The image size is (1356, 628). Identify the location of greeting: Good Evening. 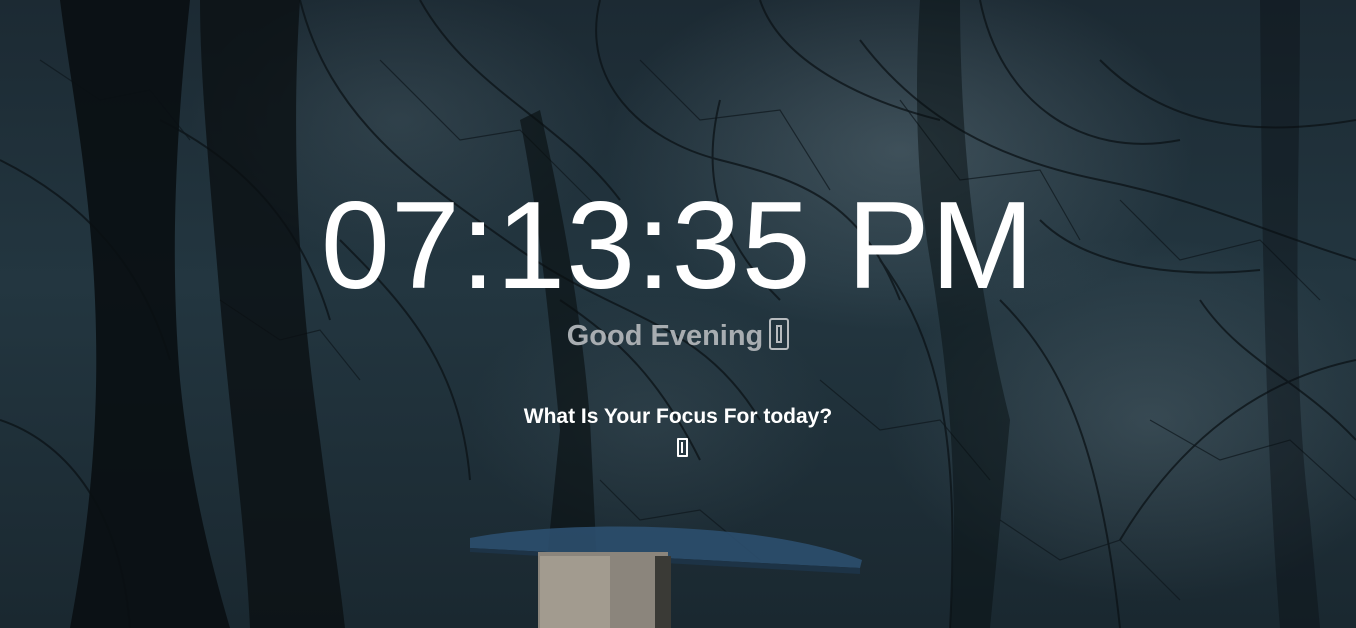
(678, 336).